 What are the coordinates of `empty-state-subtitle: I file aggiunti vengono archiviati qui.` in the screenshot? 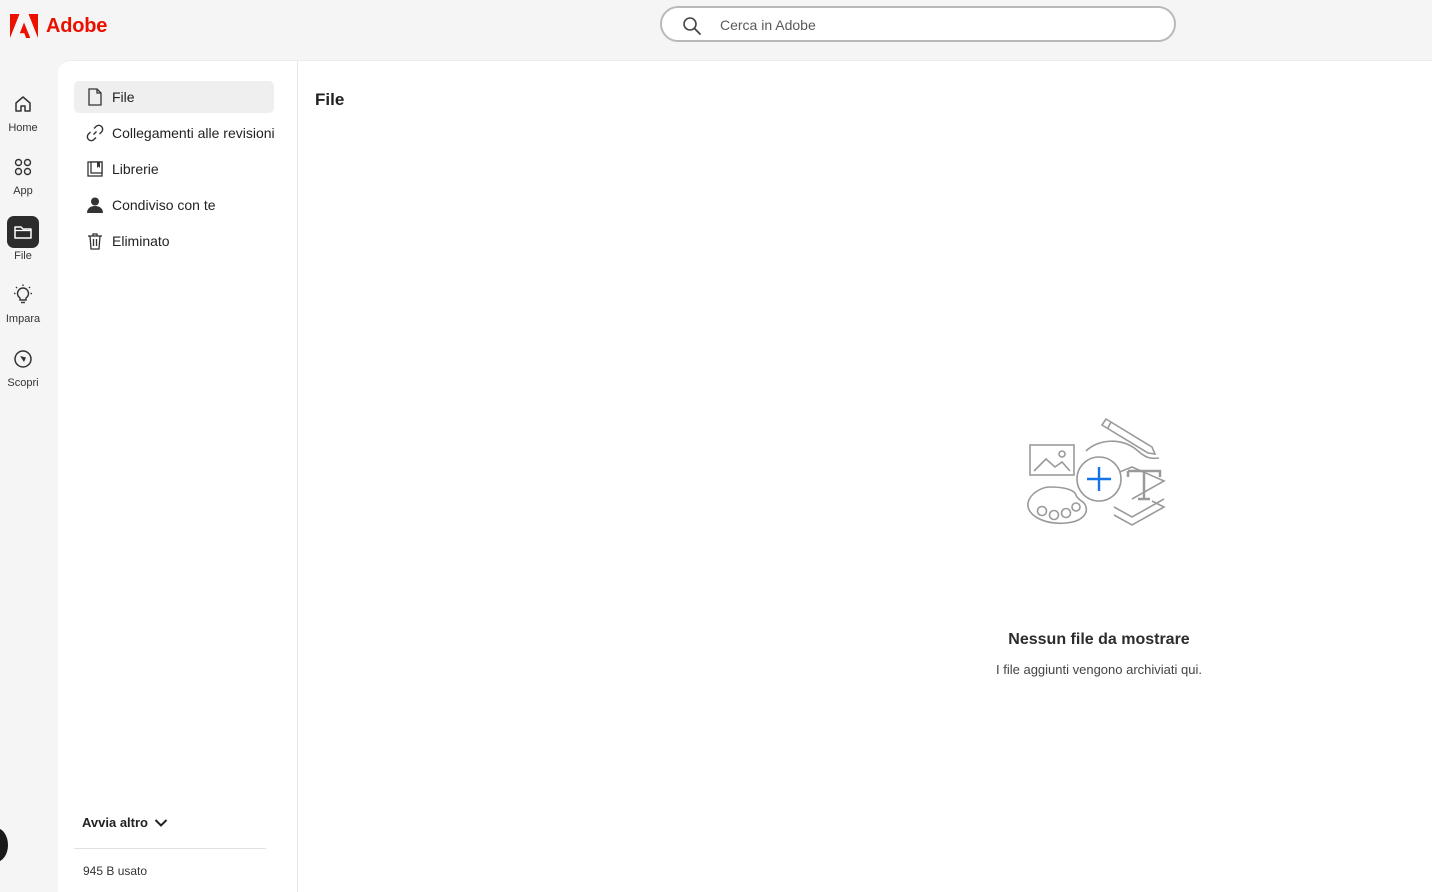 It's located at (1099, 669).